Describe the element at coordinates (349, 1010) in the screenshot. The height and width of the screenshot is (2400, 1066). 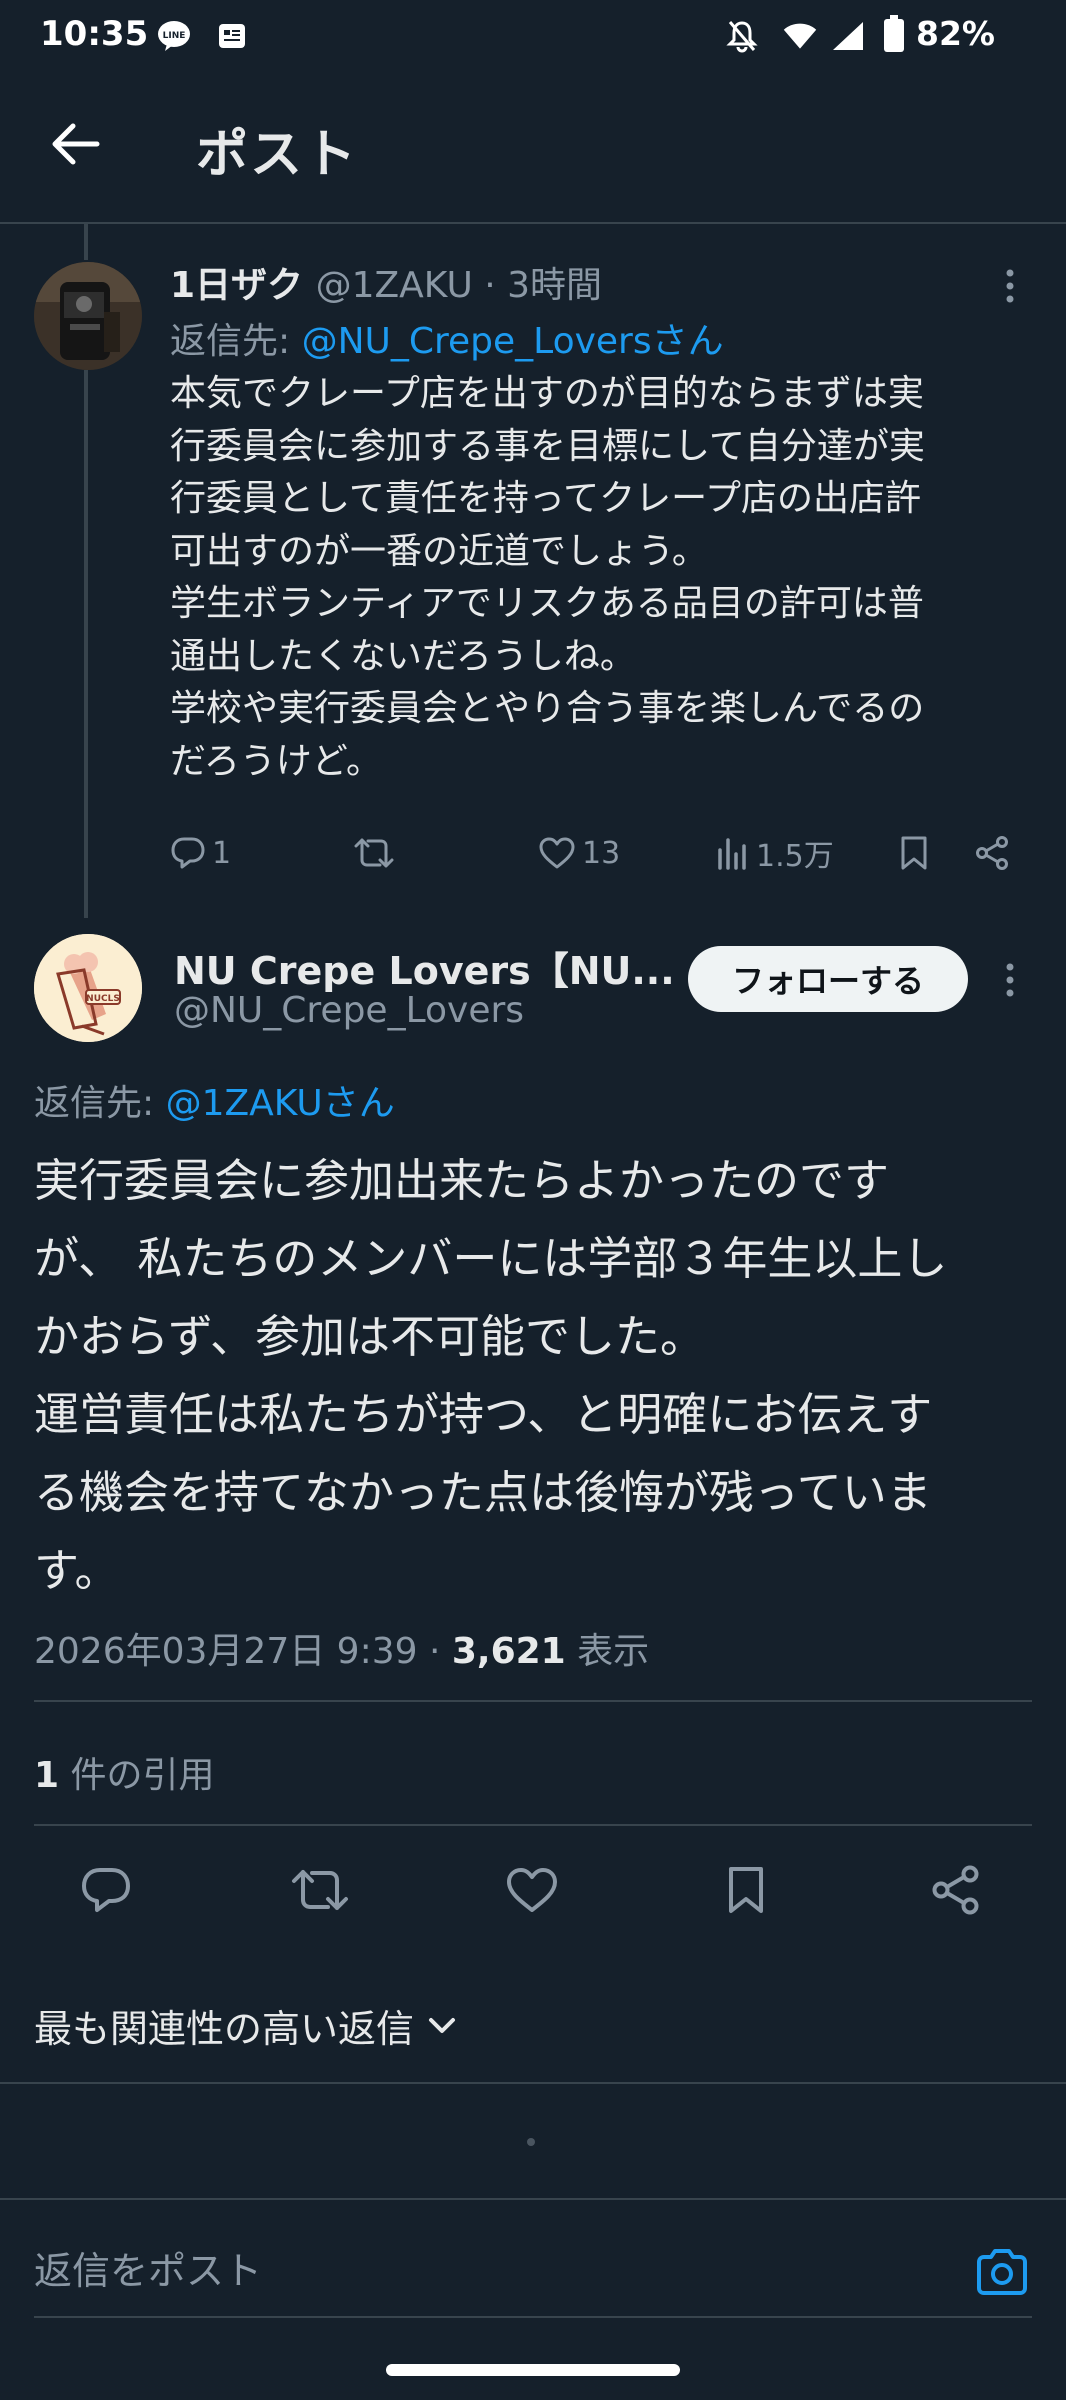
I see `main-author-handle: @NU_Crepe_Lovers` at that location.